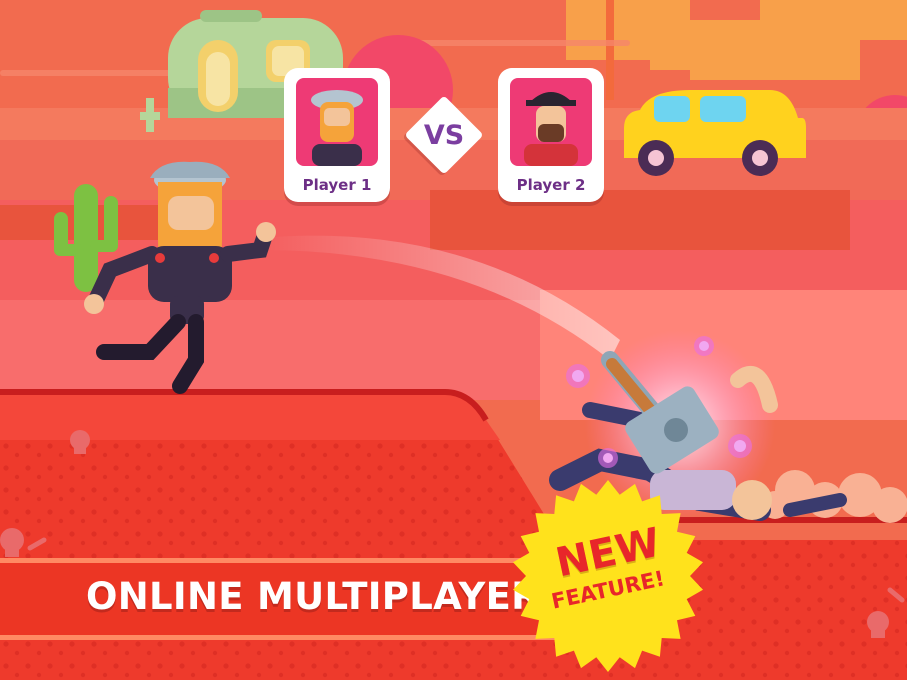  What do you see at coordinates (608, 576) in the screenshot?
I see `new-feature-badge: NEW FEATURE!` at bounding box center [608, 576].